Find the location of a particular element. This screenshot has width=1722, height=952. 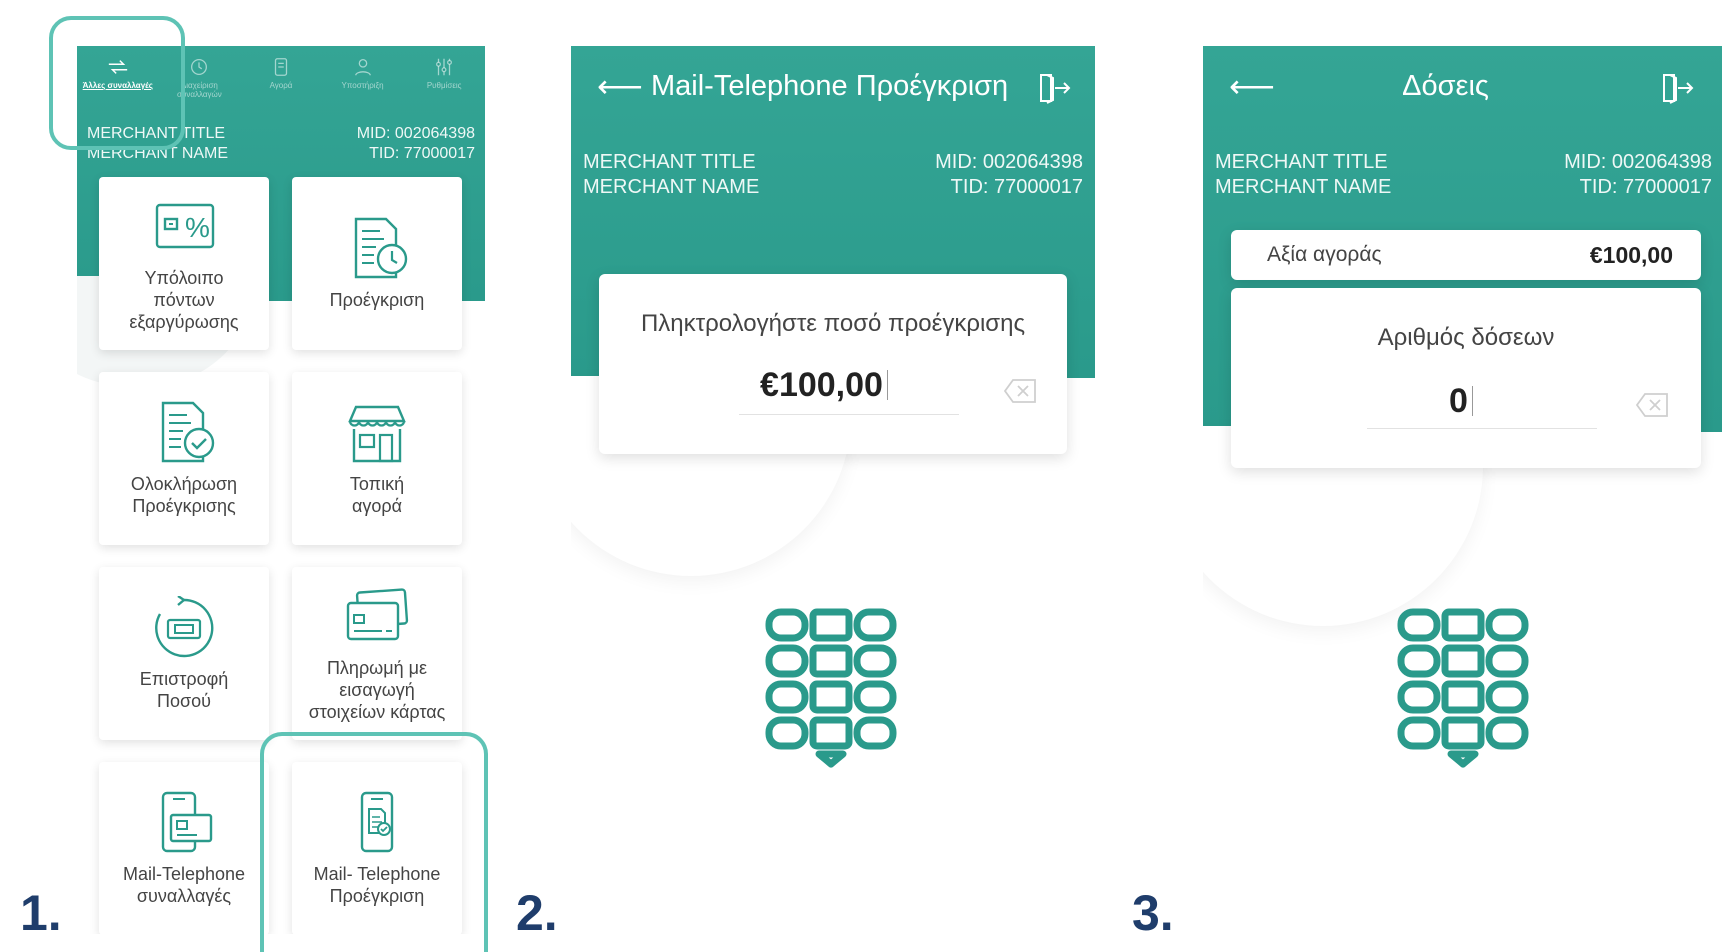

mail-telephone-preauth-icon is located at coordinates (377, 821).